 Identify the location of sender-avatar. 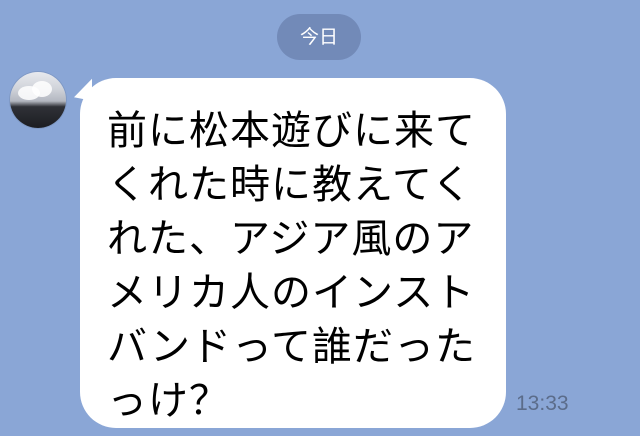
(38, 100).